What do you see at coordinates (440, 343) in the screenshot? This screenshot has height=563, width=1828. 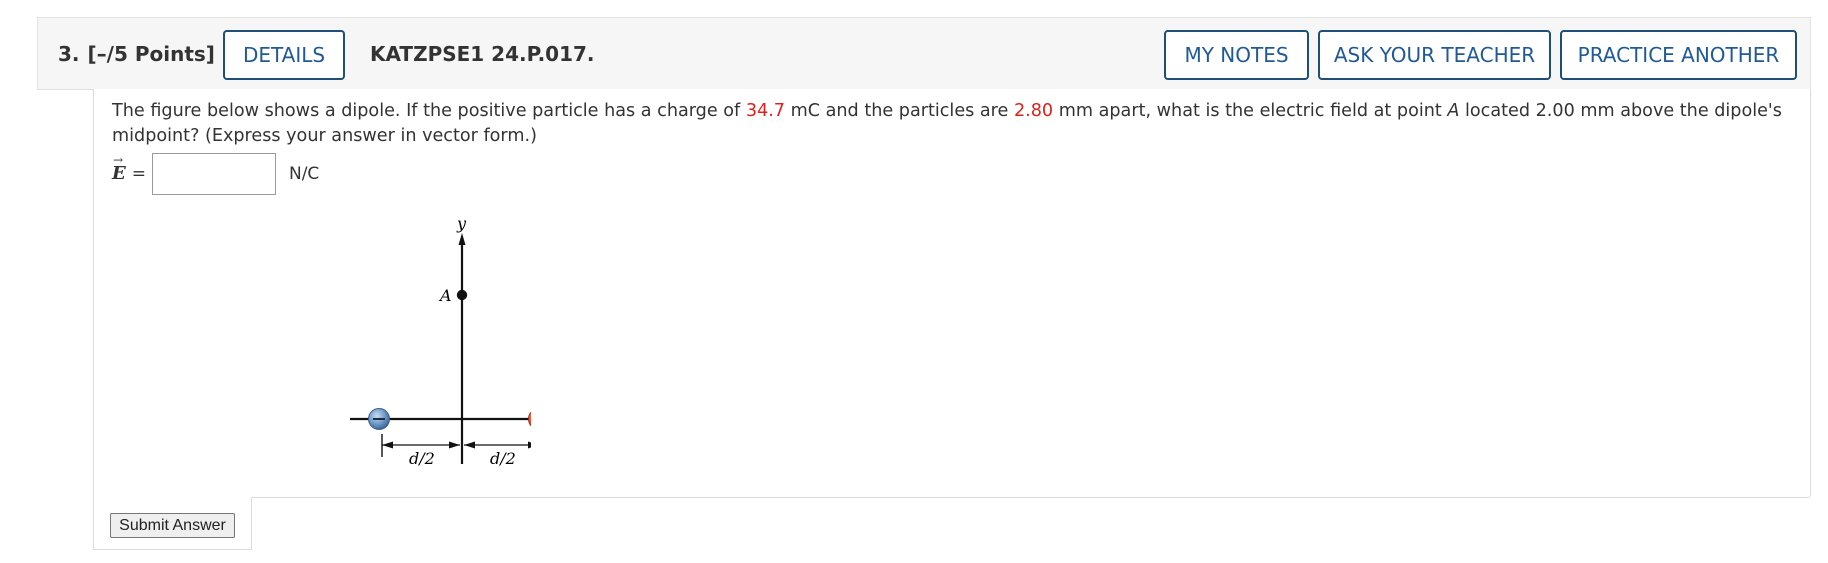 I see `dipole-figure: y x A` at bounding box center [440, 343].